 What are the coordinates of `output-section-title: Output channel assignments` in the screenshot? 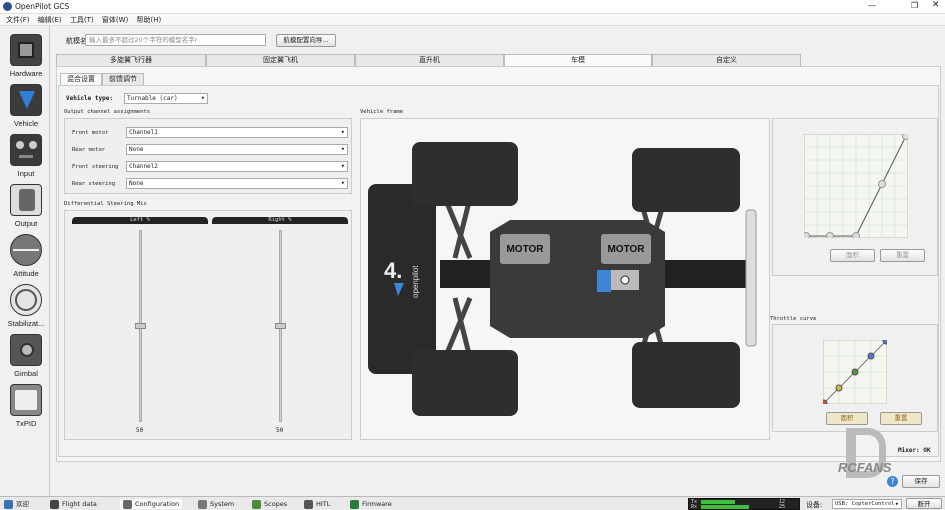 It's located at (107, 112).